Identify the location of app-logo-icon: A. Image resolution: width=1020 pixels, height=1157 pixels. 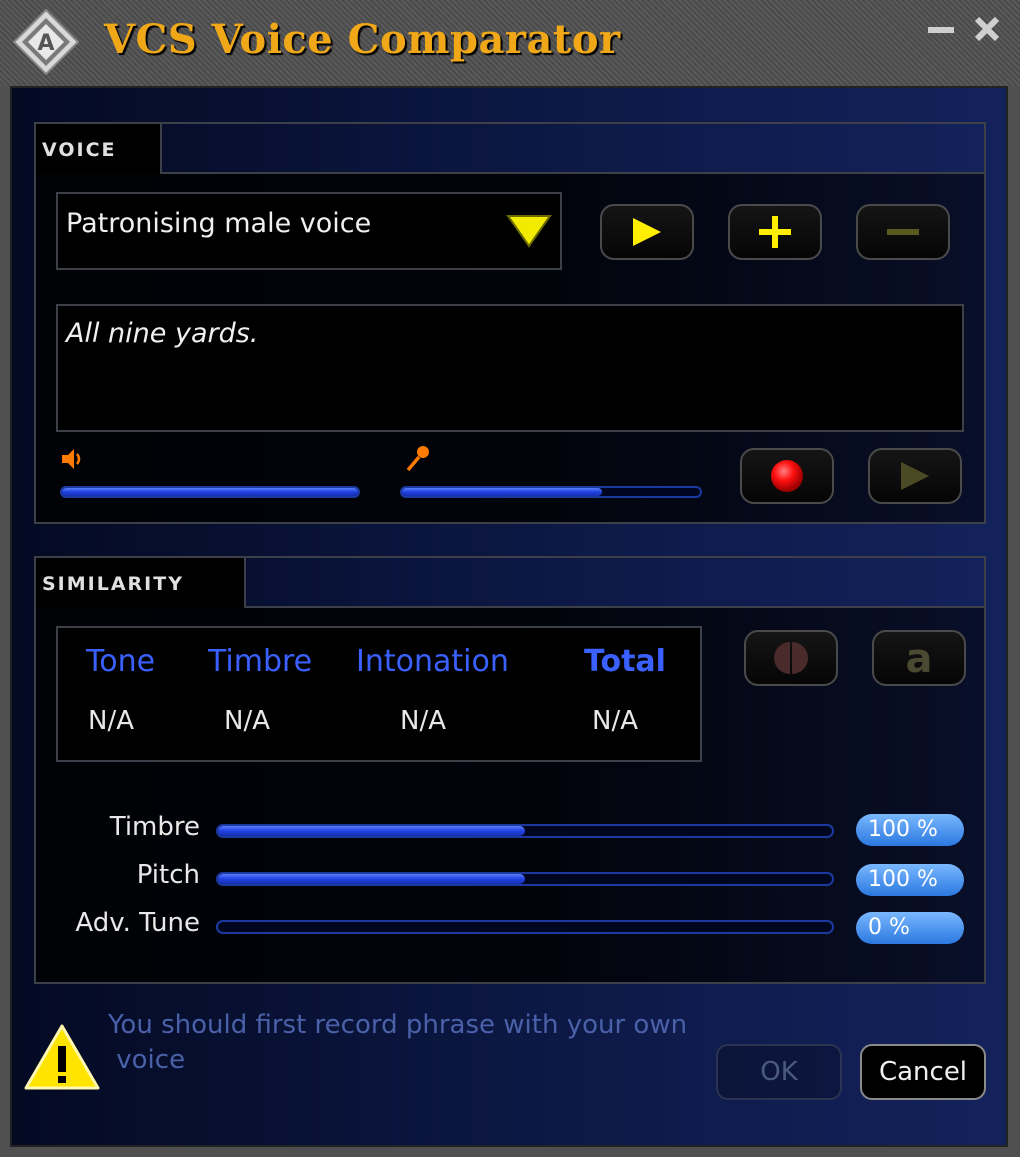
(46, 42).